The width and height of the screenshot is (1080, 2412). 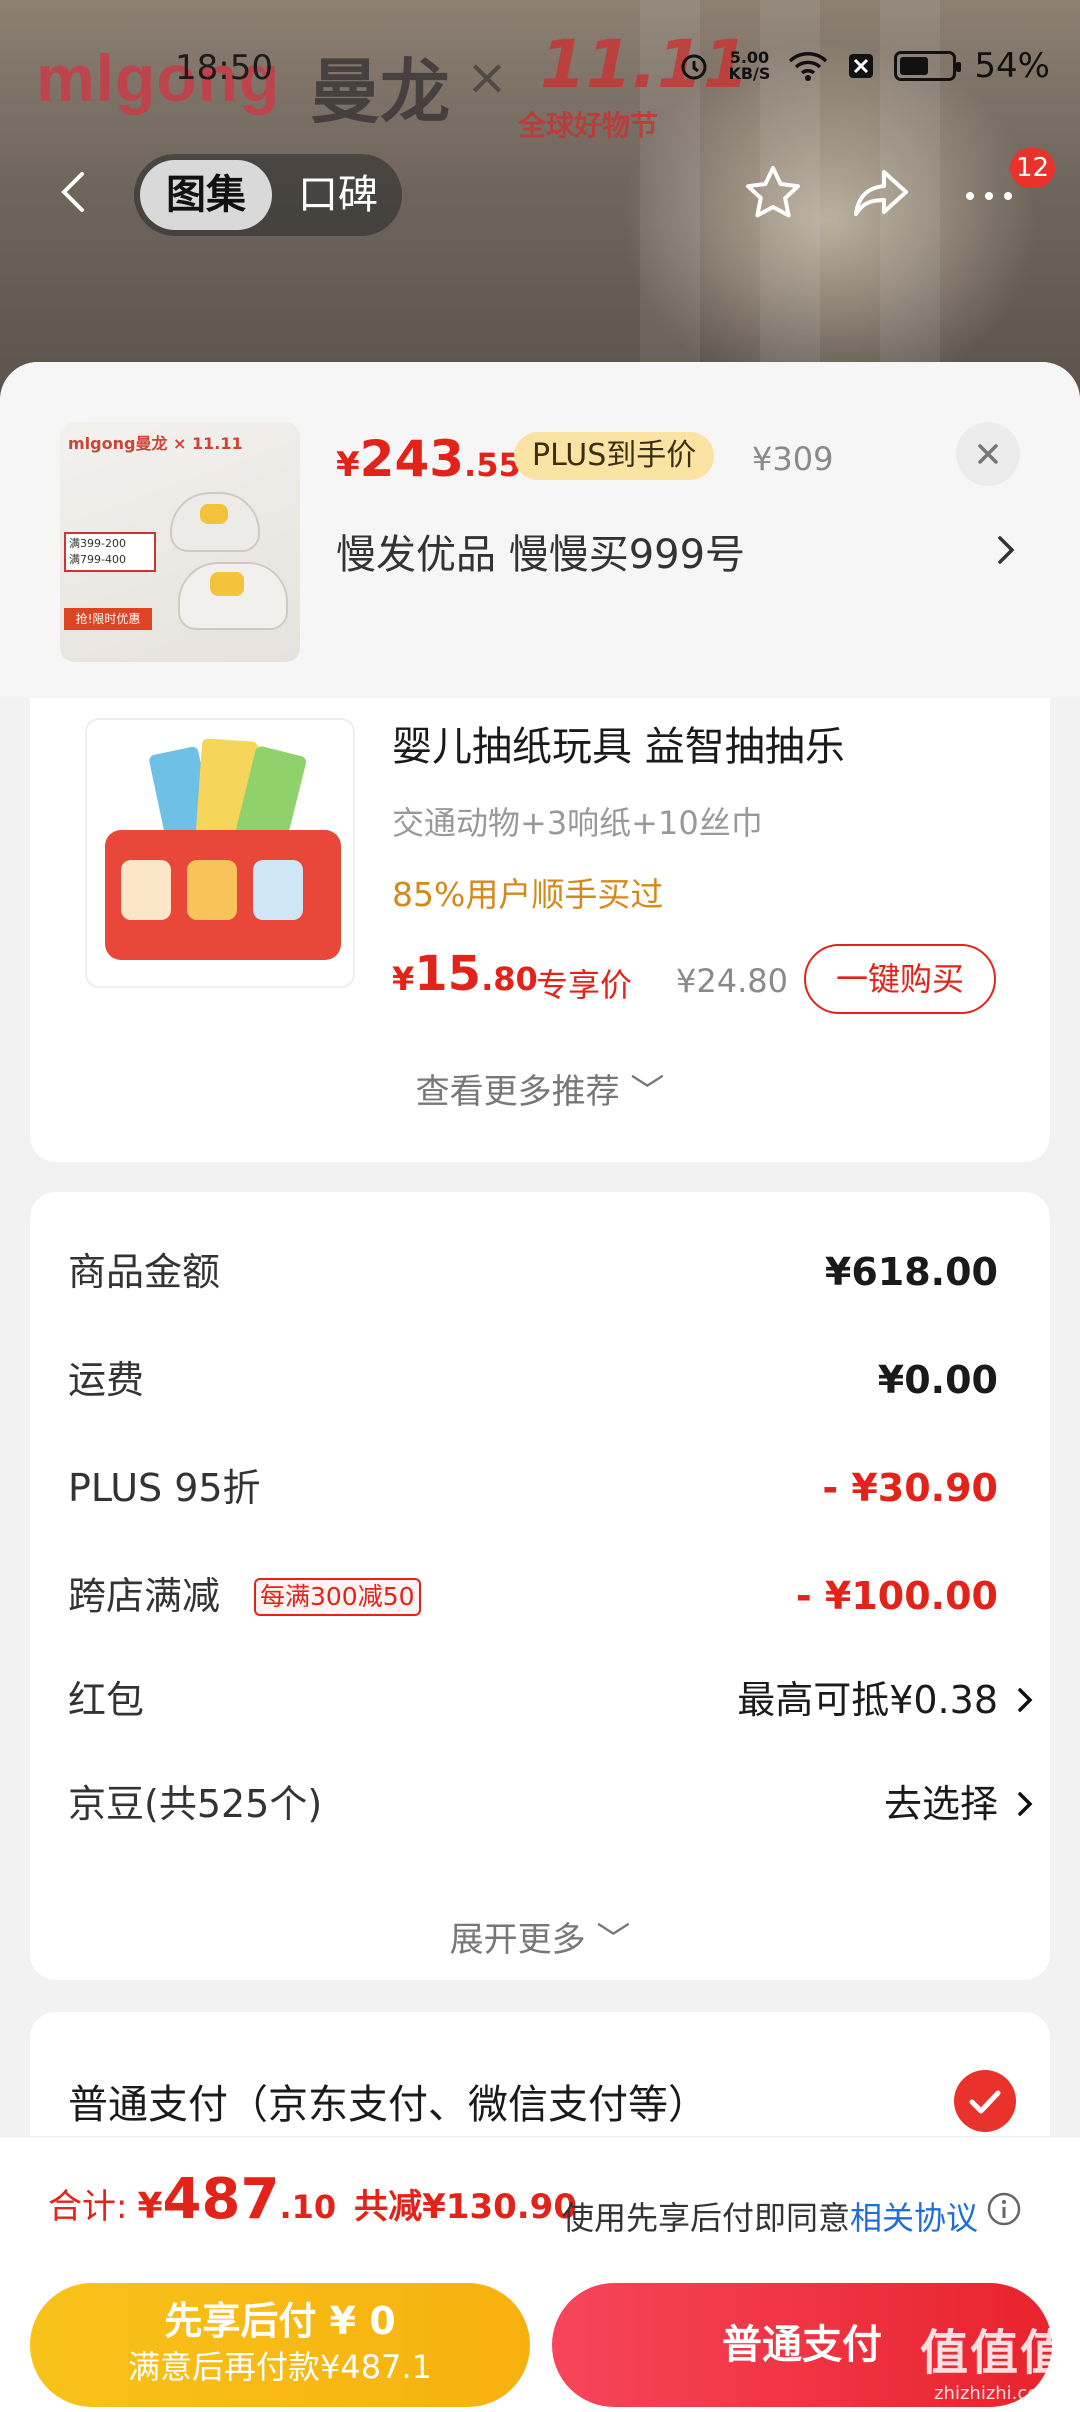 I want to click on fee-label: 商品金额, so click(x=144, y=1272).